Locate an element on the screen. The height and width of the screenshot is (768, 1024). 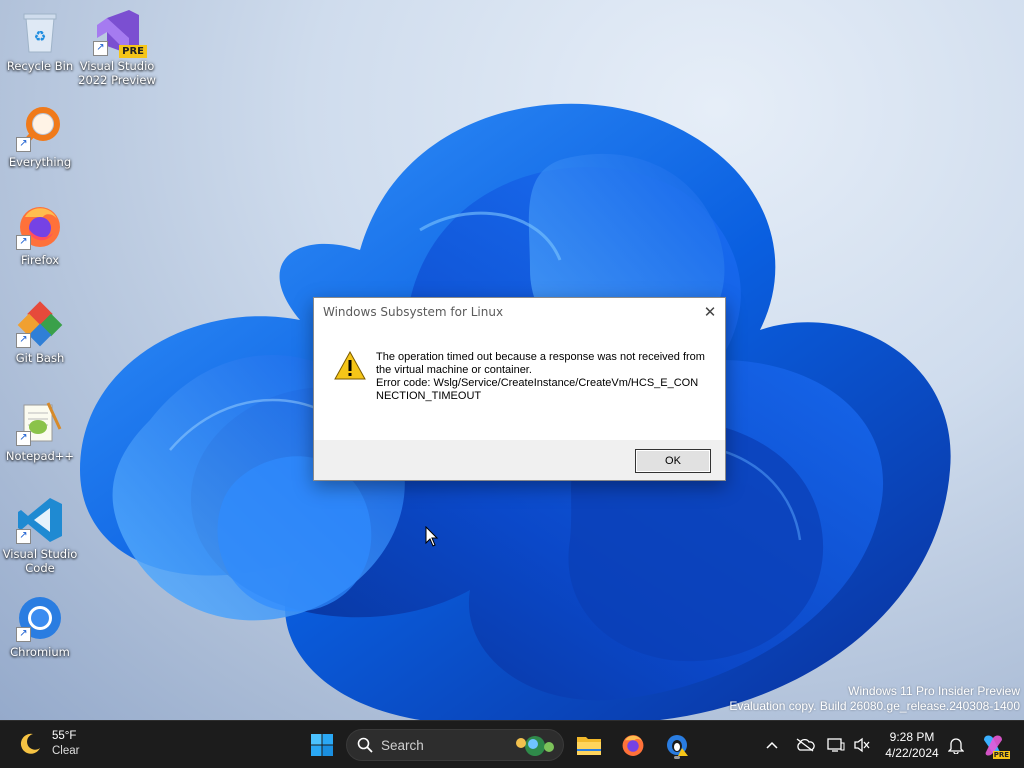
watermark-line-1: Windows 11 Pro Insider Preview is located at coordinates (934, 691).